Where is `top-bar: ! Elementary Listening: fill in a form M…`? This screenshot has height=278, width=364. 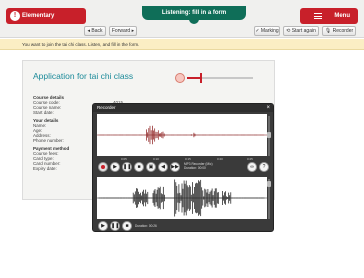 top-bar: ! Elementary Listening: fill in a form M… is located at coordinates (182, 19).